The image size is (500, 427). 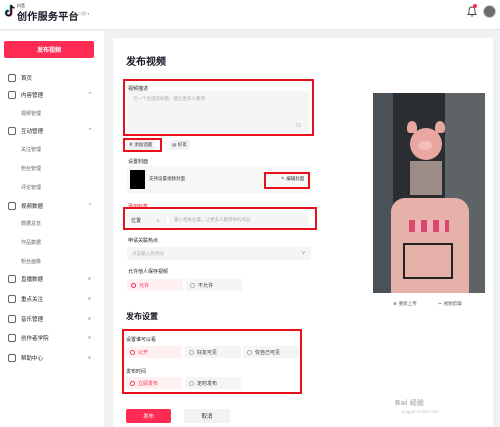 I want to click on top-bar: 抖音 创作服务平台 口袋 ▾, so click(x=250, y=15).